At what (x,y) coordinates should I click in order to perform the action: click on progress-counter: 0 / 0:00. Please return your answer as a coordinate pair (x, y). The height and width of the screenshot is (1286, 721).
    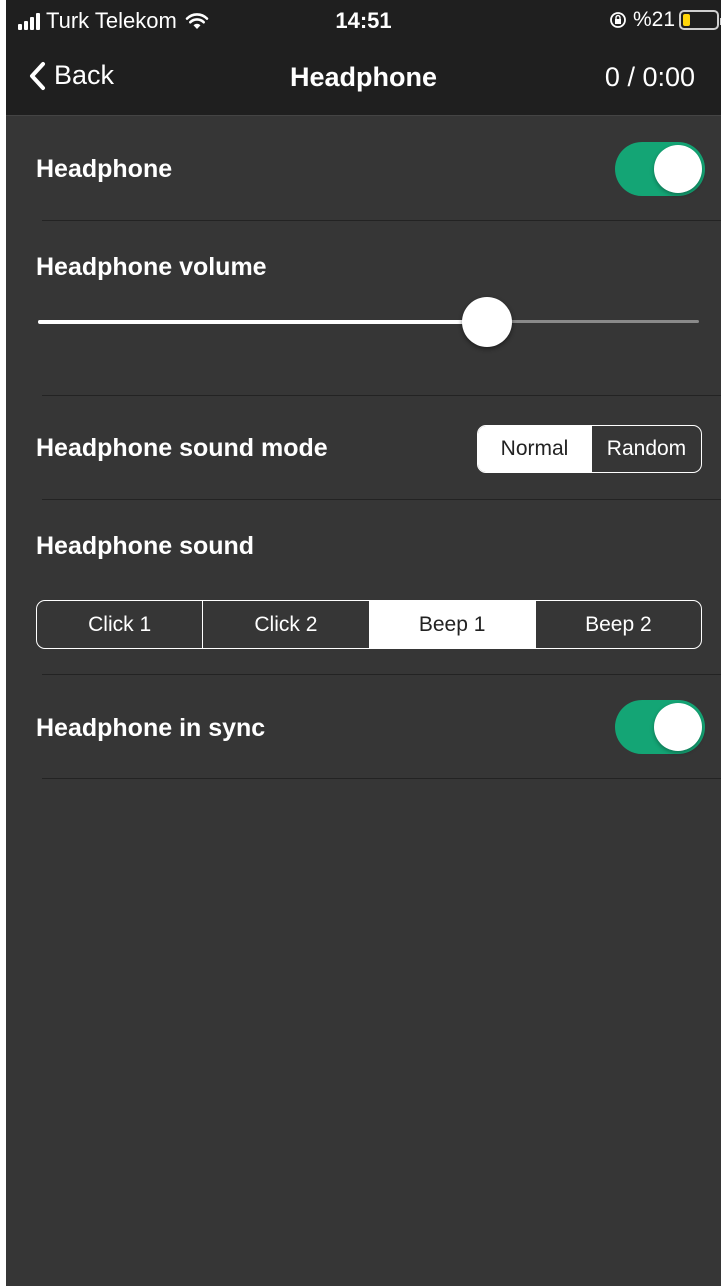
    Looking at the image, I should click on (649, 77).